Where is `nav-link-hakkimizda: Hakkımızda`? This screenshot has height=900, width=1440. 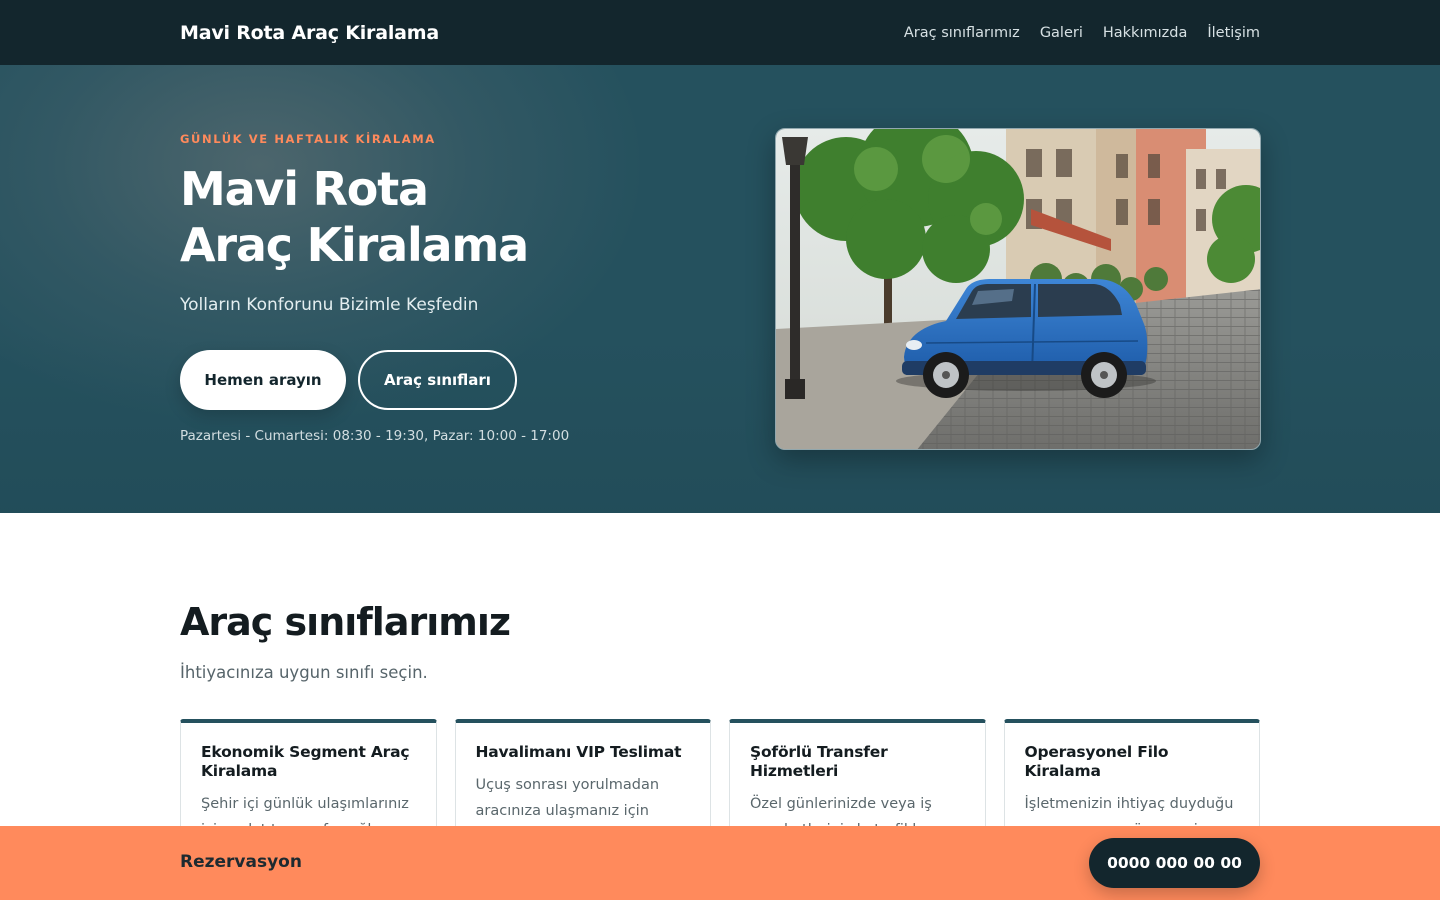 nav-link-hakkimizda: Hakkımızda is located at coordinates (1145, 33).